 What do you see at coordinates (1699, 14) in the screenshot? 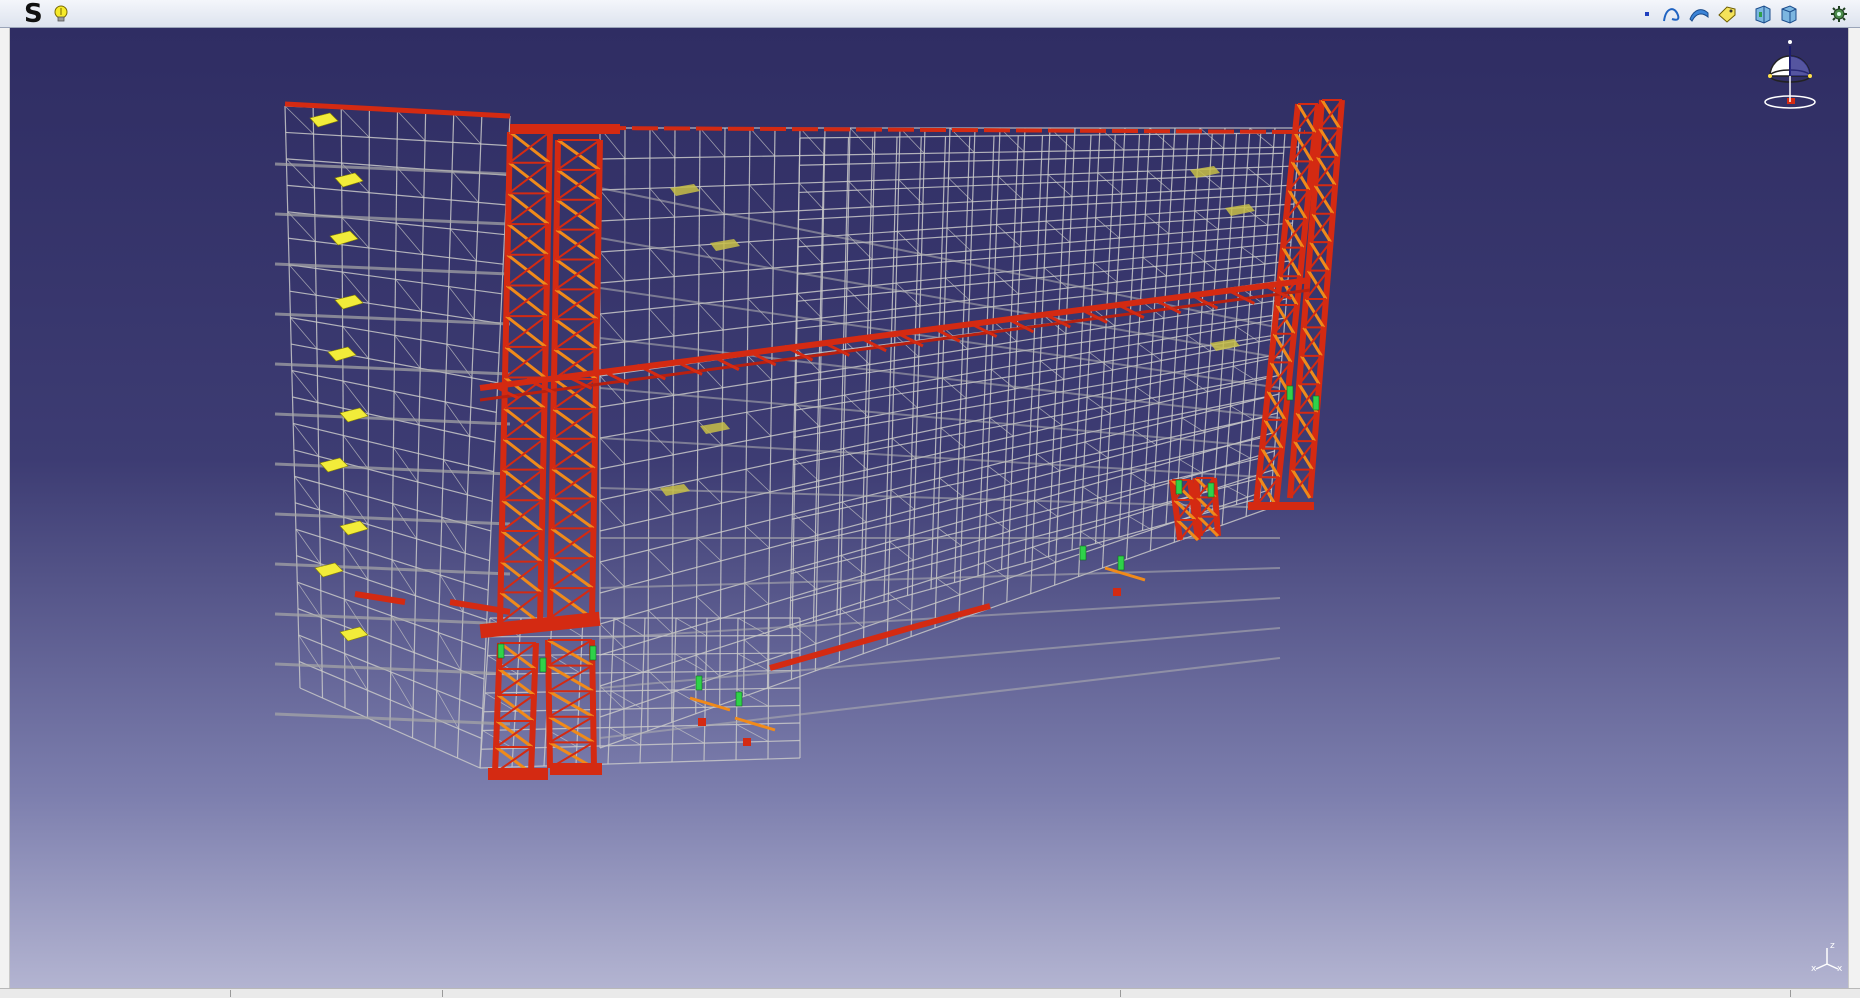
I see `surface-icon` at bounding box center [1699, 14].